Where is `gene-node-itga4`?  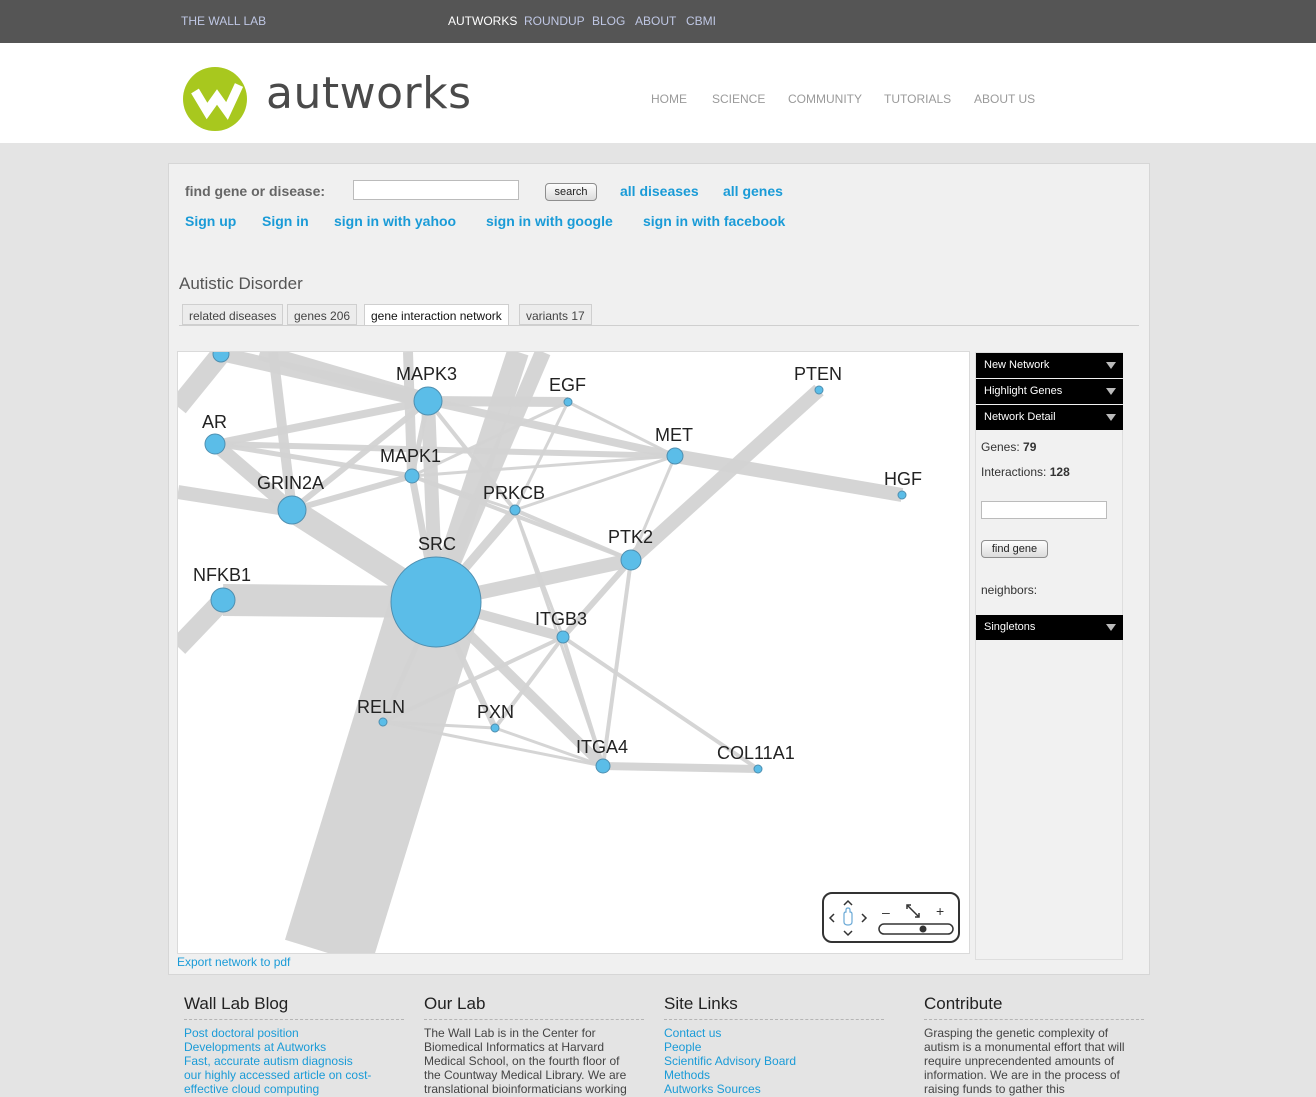
gene-node-itga4 is located at coordinates (603, 766).